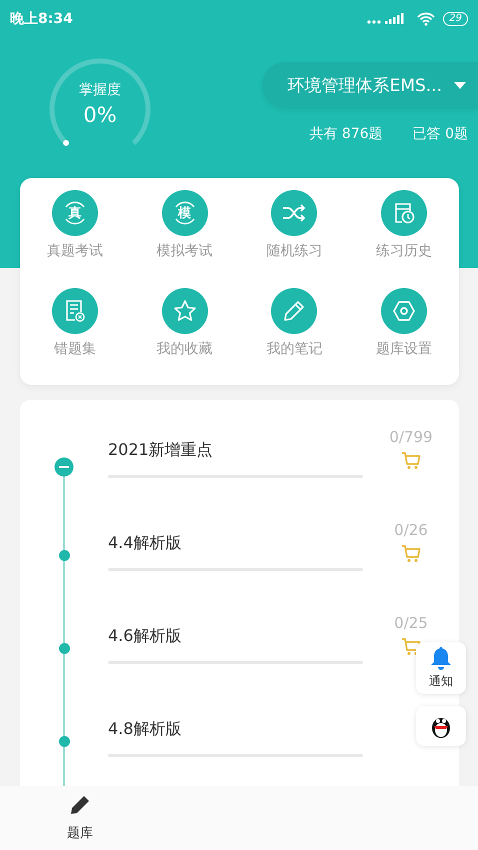  What do you see at coordinates (404, 310) in the screenshot?
I see `settings-icon` at bounding box center [404, 310].